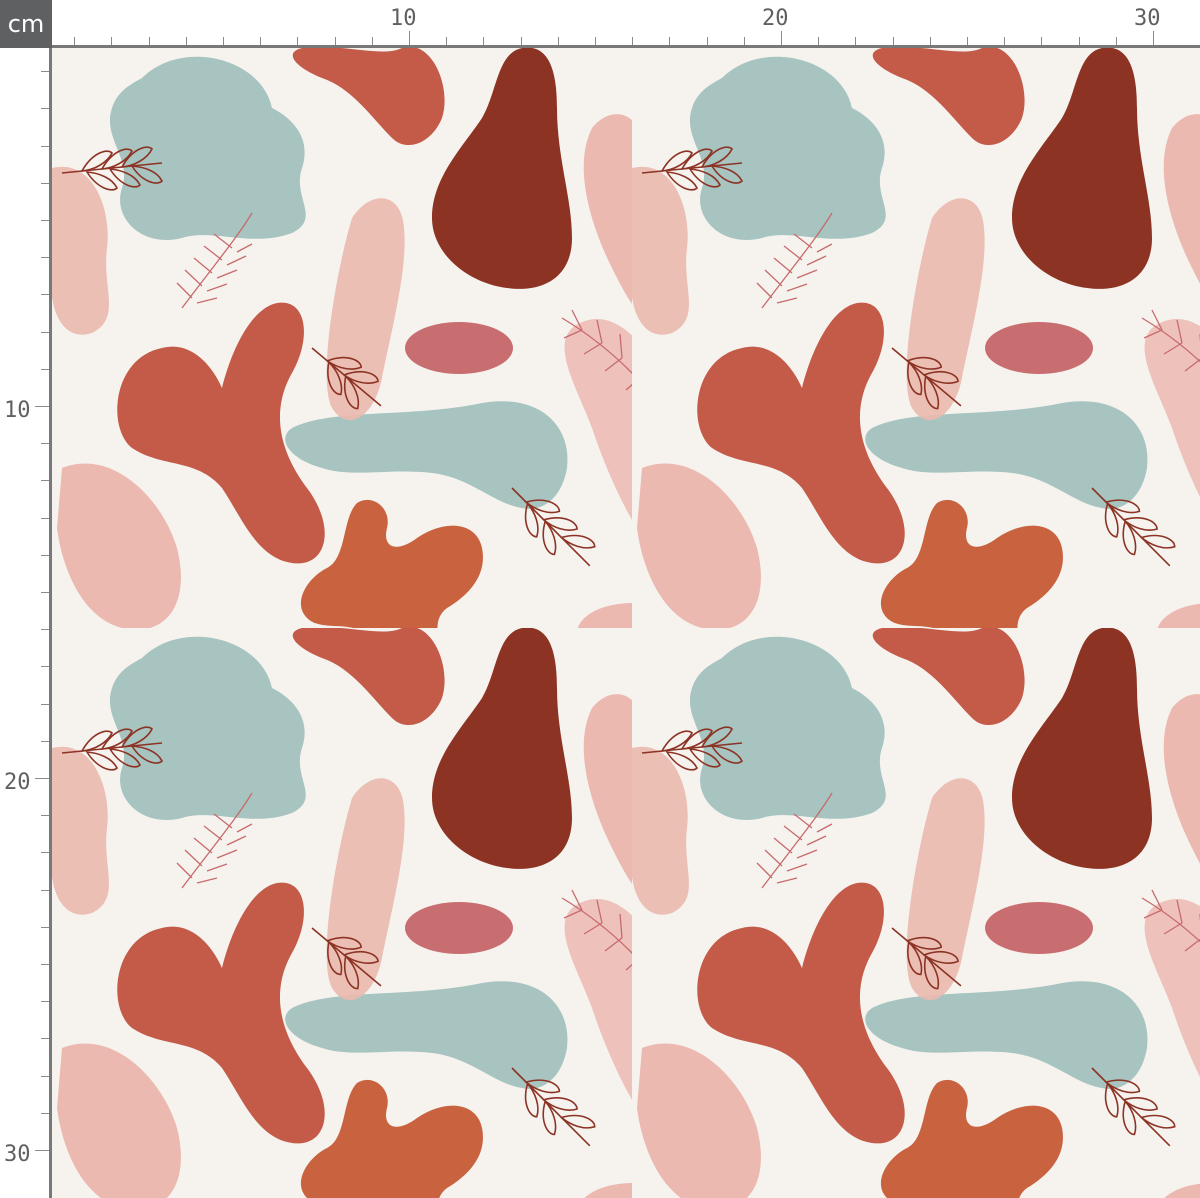 The height and width of the screenshot is (1198, 1200). I want to click on top-ruler-label-20: 20, so click(775, 18).